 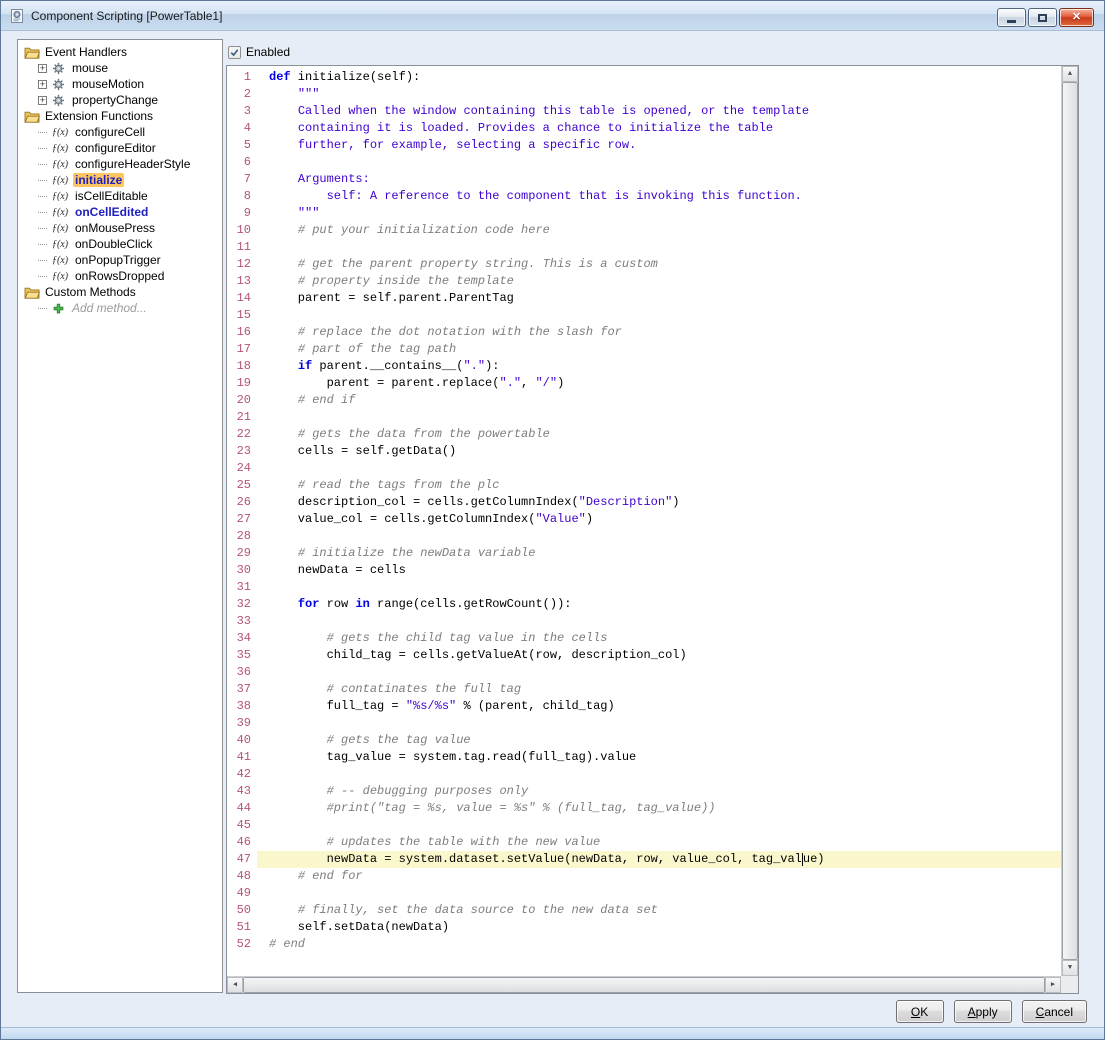 I want to click on tree-item-oncelledited: ƒ(x) onCellEdited, so click(x=120, y=212).